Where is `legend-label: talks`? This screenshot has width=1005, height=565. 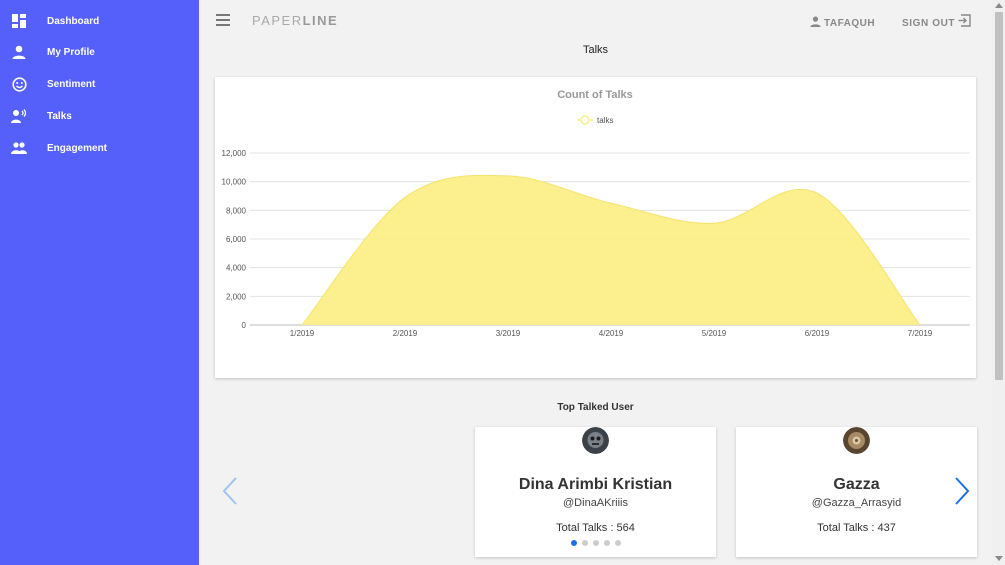
legend-label: talks is located at coordinates (605, 120).